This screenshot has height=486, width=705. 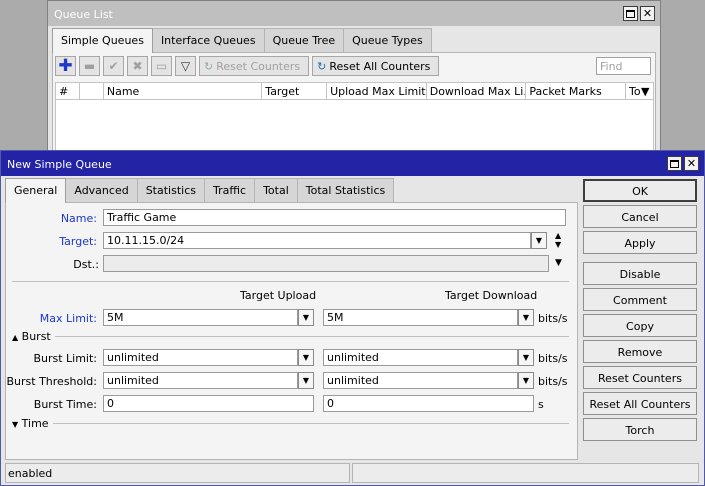 What do you see at coordinates (428, 403) in the screenshot?
I see `burst-time-download-input: 0` at bounding box center [428, 403].